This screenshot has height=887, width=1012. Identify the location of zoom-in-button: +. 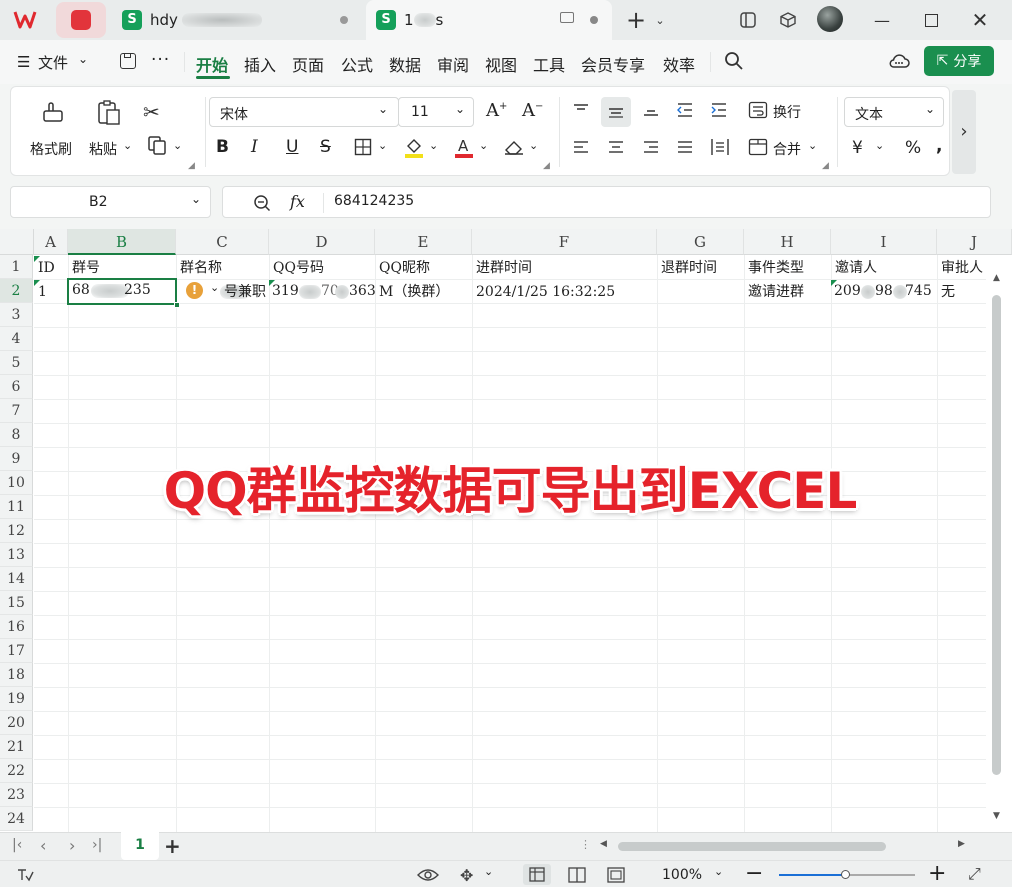
(937, 873).